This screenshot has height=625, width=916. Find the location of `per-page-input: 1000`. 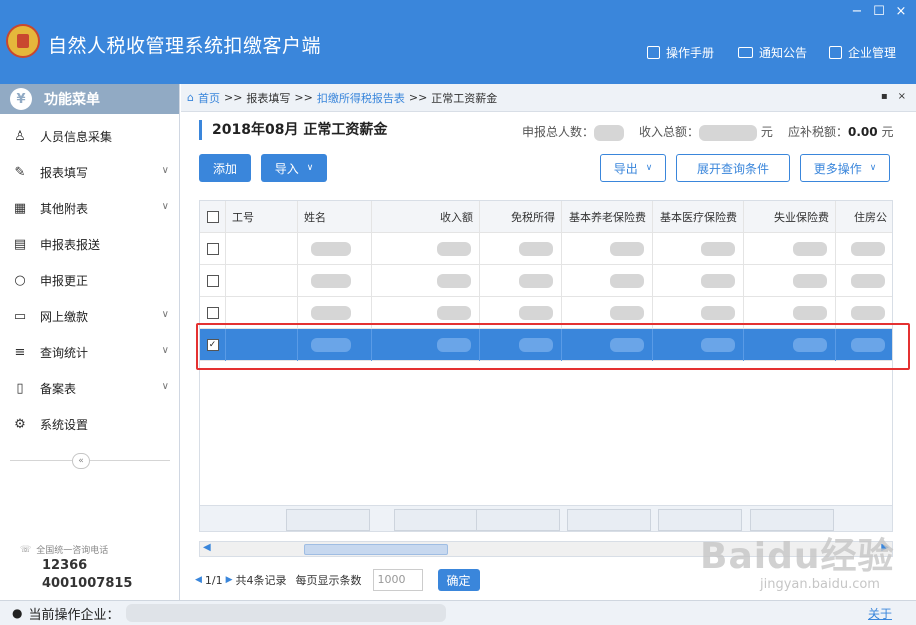

per-page-input: 1000 is located at coordinates (397, 580).